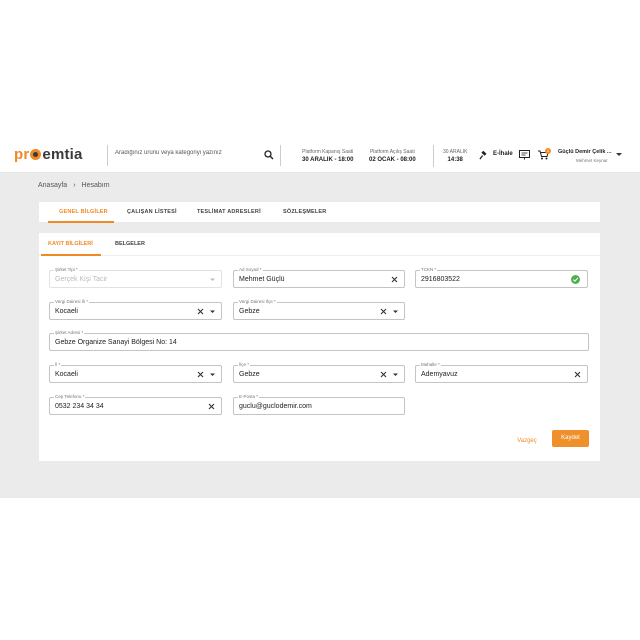 This screenshot has width=640, height=640. I want to click on district-select: İlçe * Gebze, so click(319, 372).